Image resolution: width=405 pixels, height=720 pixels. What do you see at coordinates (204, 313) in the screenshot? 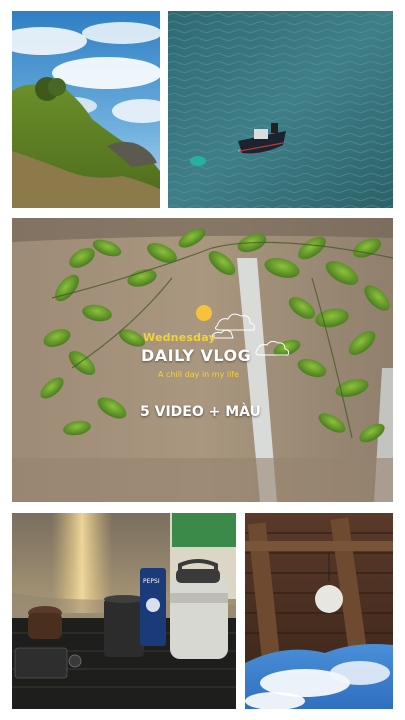
I see `sun-icon` at bounding box center [204, 313].